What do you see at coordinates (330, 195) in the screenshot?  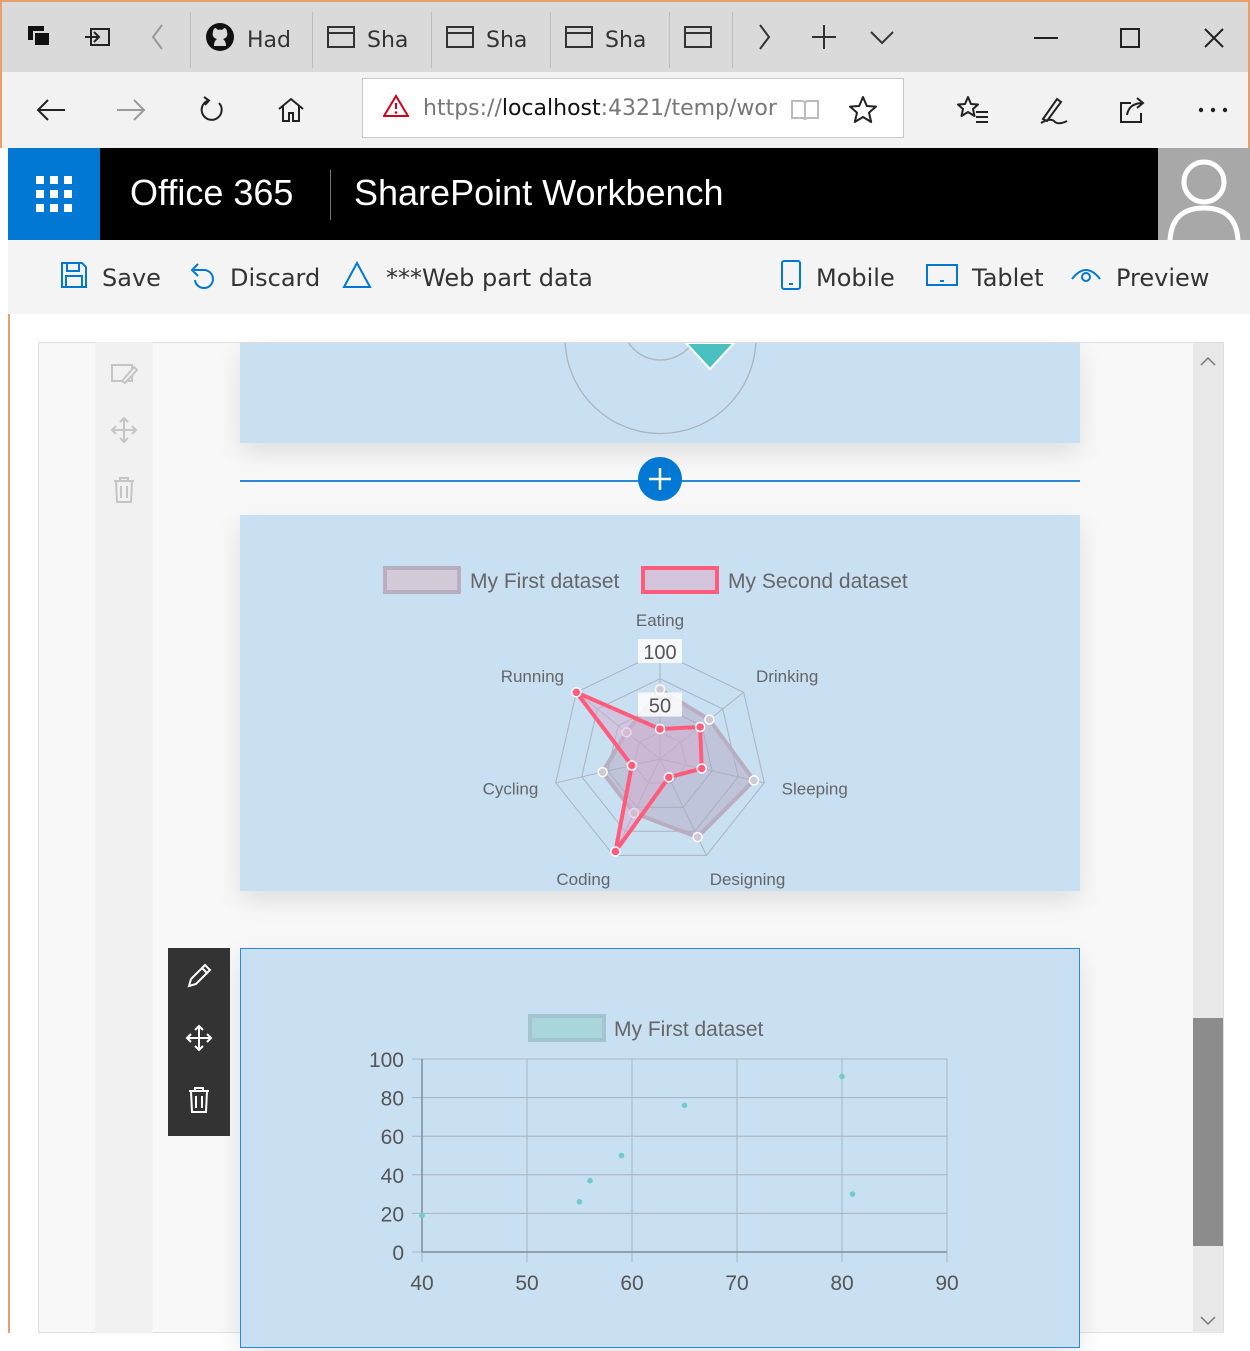 I see `suite-divider` at bounding box center [330, 195].